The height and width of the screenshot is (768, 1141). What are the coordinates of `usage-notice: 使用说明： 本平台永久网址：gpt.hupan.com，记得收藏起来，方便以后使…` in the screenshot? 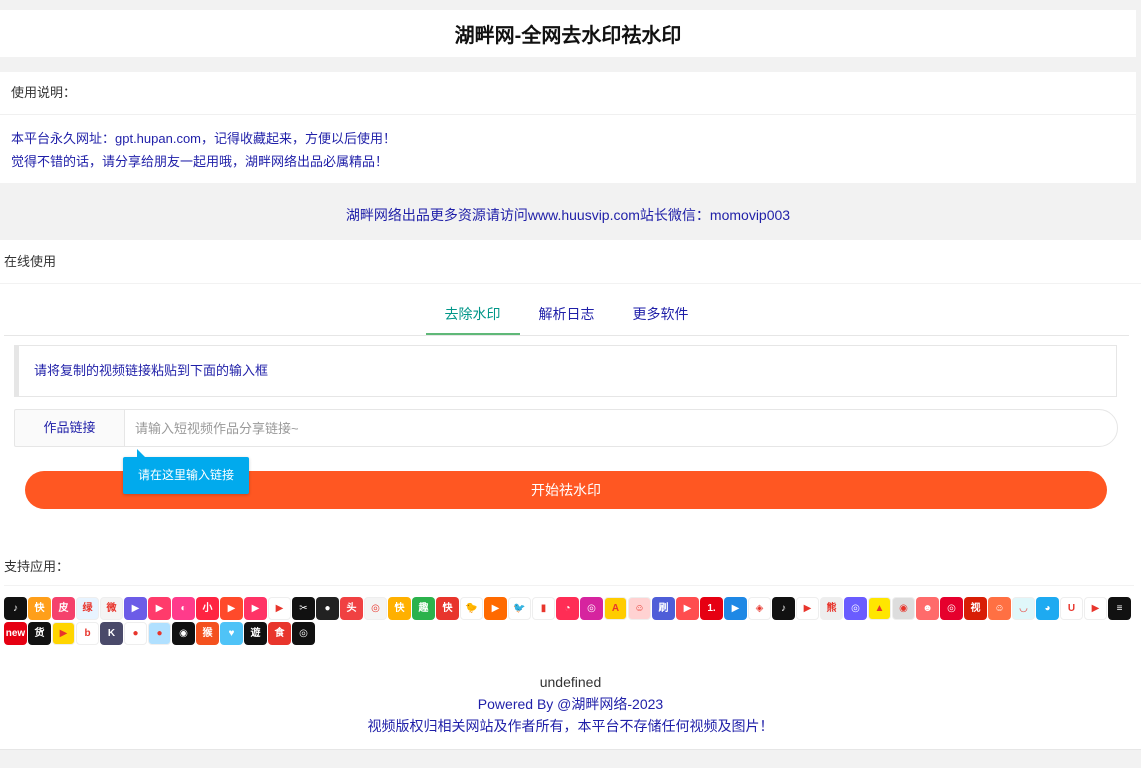 It's located at (568, 127).